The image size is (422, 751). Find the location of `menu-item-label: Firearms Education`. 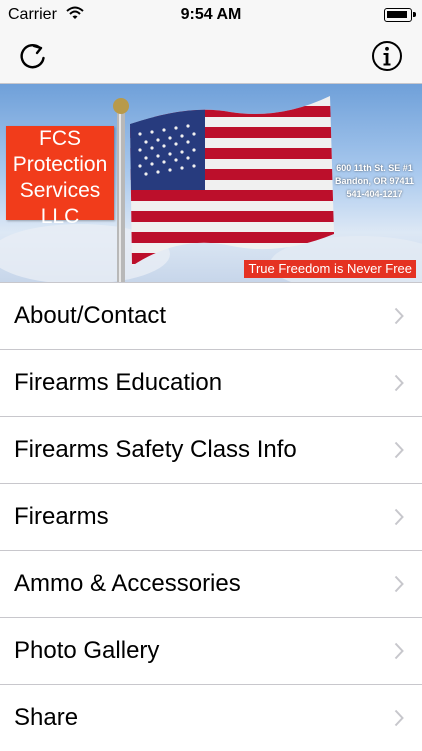

menu-item-label: Firearms Education is located at coordinates (118, 382).